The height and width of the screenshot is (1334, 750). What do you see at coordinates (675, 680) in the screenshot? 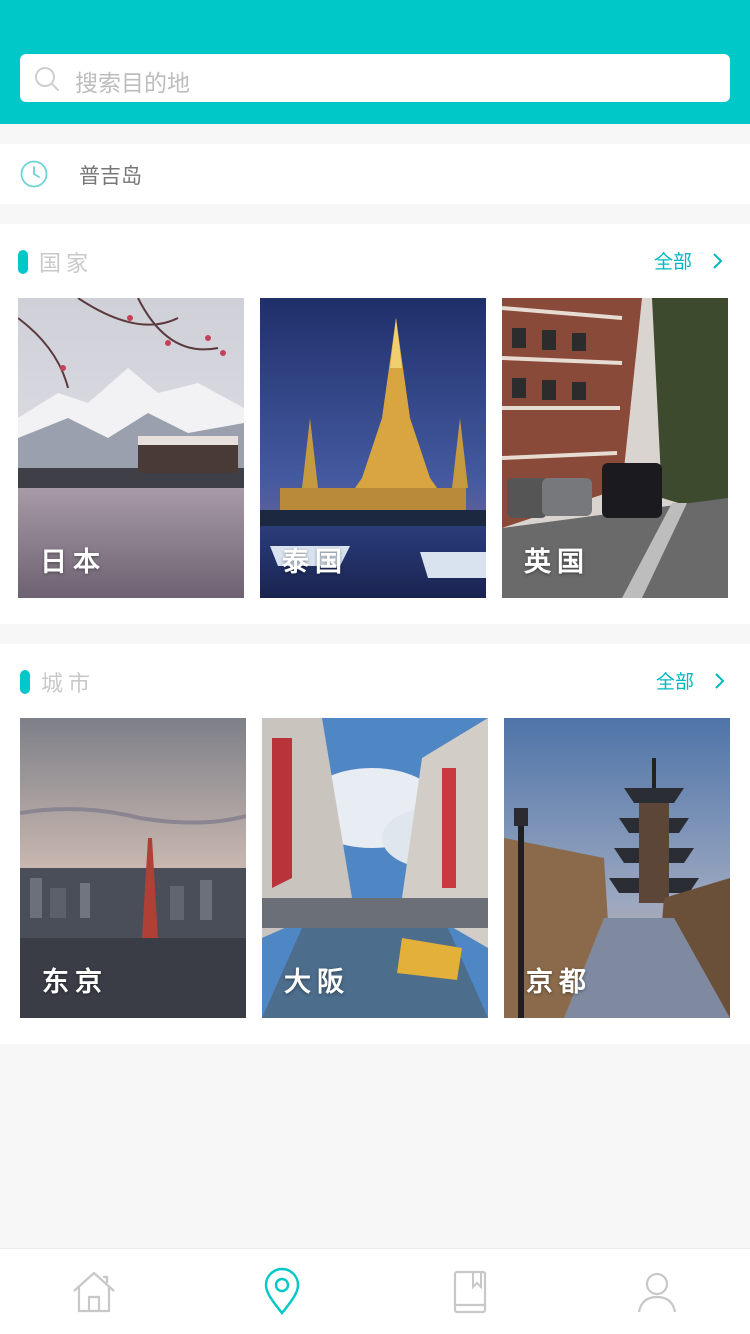
I see `cities-all-link: 全部` at bounding box center [675, 680].